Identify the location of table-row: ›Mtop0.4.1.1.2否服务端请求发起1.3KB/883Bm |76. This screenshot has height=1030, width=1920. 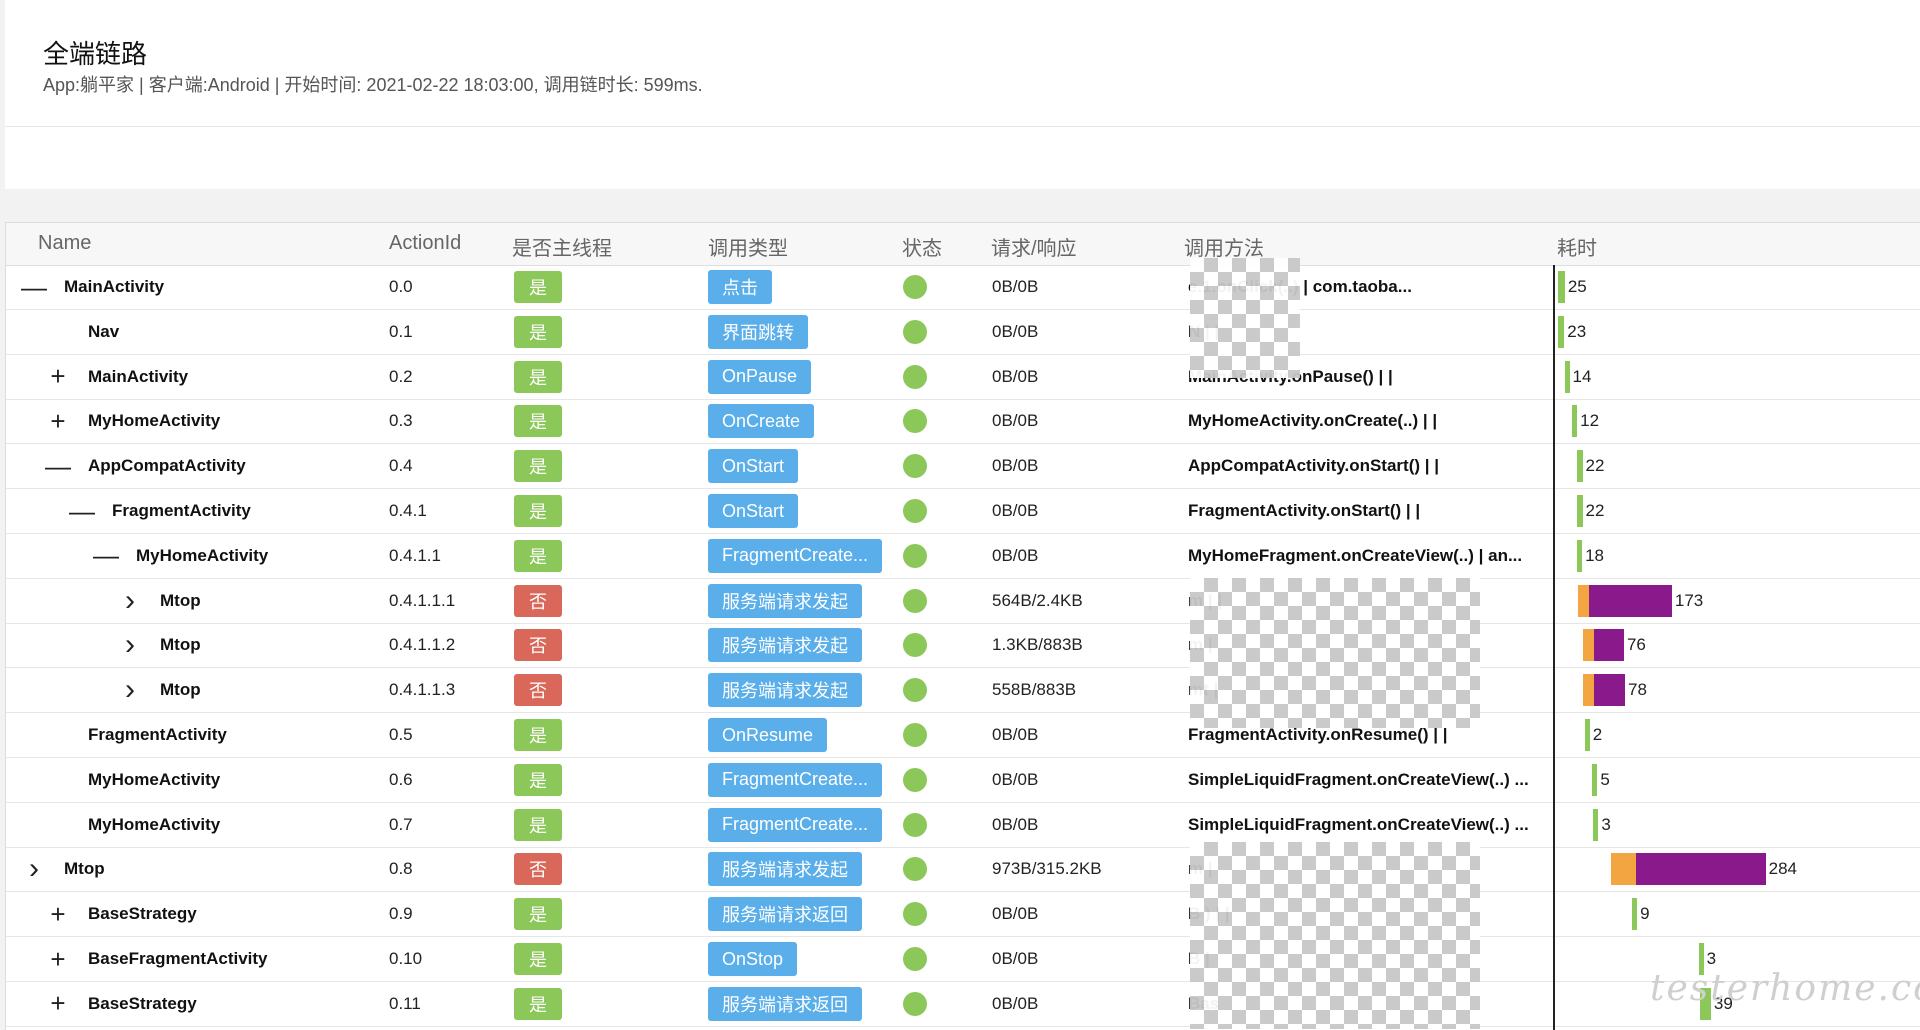
(963, 646).